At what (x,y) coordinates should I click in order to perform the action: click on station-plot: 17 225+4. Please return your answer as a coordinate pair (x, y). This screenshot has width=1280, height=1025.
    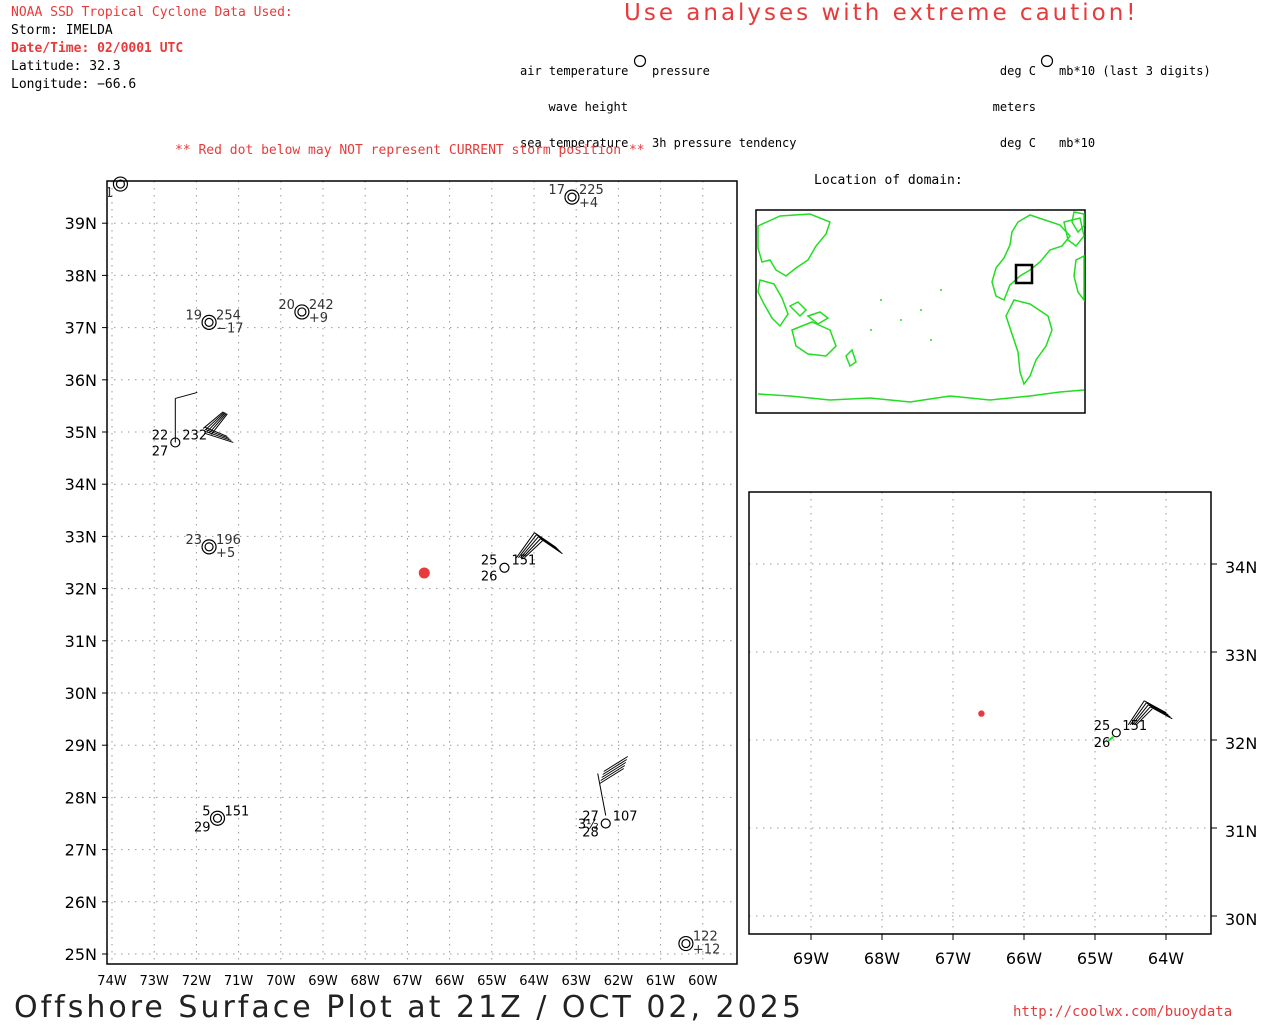
    Looking at the image, I should click on (575, 197).